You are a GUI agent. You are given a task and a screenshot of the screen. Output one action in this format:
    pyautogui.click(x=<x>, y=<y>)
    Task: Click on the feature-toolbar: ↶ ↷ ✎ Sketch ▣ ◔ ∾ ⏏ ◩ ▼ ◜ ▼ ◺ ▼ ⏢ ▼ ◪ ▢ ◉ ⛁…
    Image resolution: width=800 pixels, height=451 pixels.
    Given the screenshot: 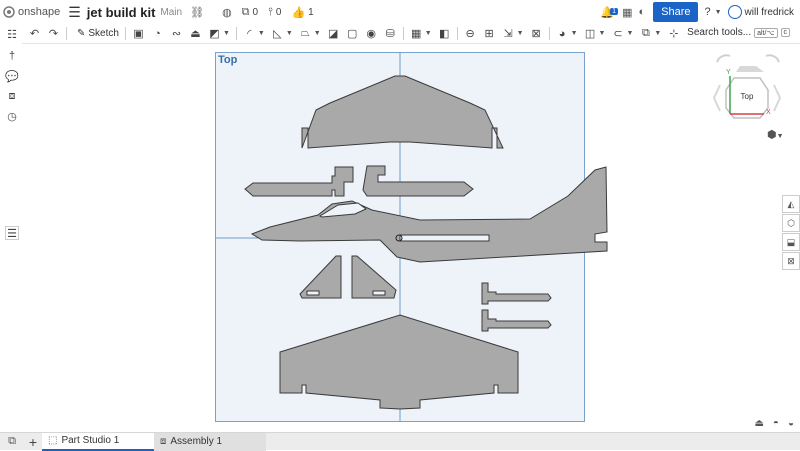 What is the action you would take?
    pyautogui.click(x=400, y=34)
    